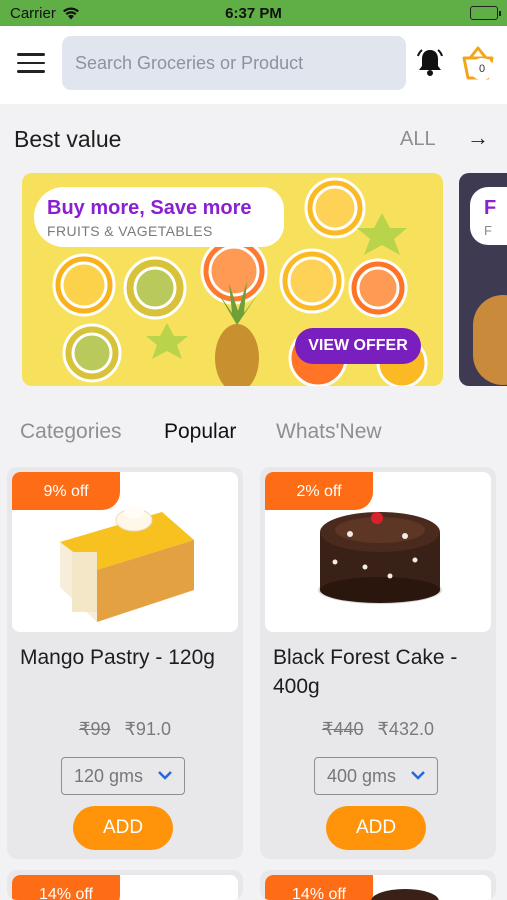 This screenshot has height=900, width=507. What do you see at coordinates (478, 138) in the screenshot?
I see `arrow-right-icon: →` at bounding box center [478, 138].